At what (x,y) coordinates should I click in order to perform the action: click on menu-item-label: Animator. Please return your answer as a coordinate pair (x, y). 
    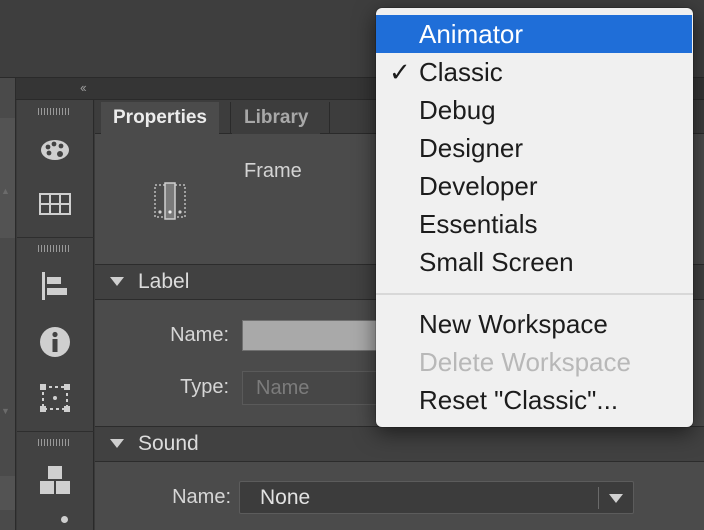
    Looking at the image, I should click on (471, 34).